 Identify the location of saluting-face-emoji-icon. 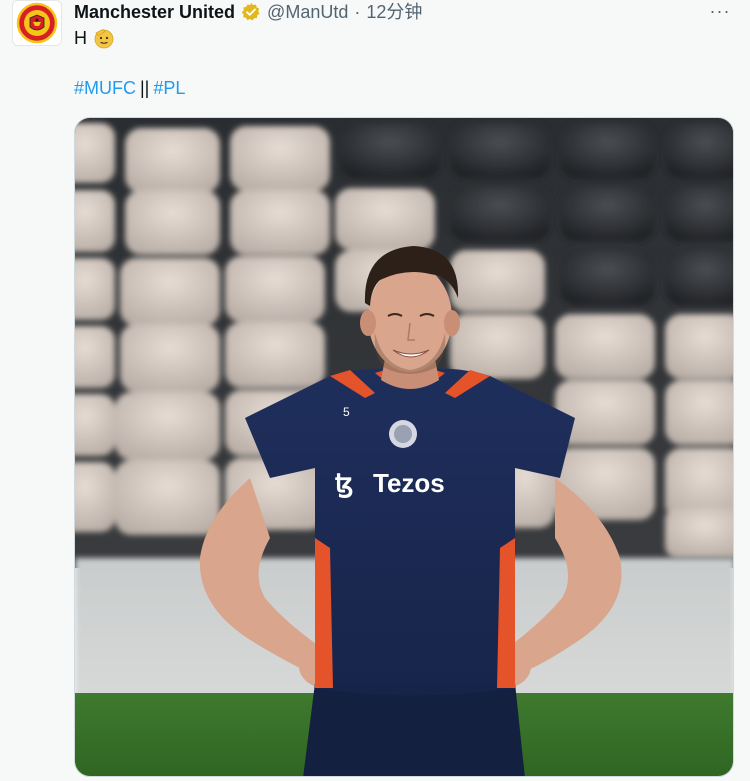
(104, 38).